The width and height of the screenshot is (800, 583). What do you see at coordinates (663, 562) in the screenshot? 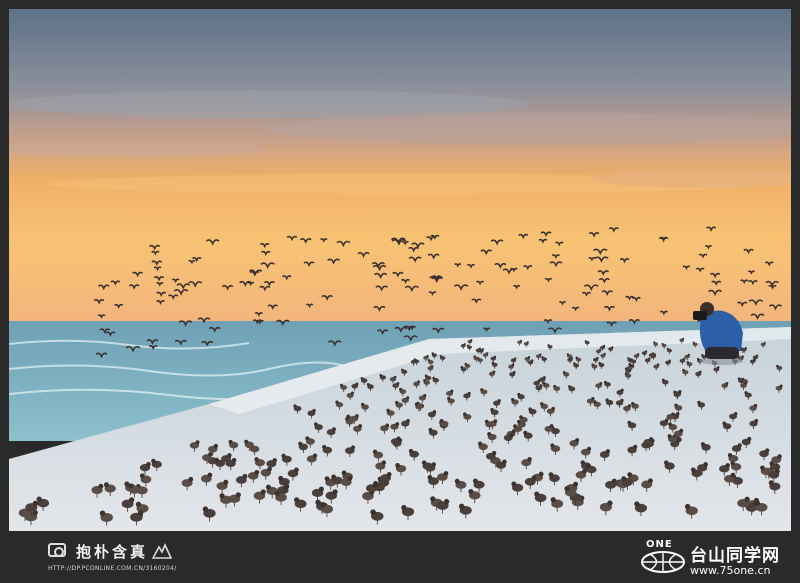
I see `globe-logo-icon` at bounding box center [663, 562].